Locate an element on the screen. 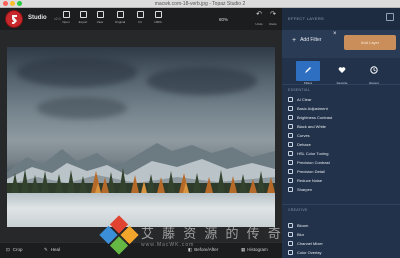 The height and width of the screenshot is (258, 400). curves-icon is located at coordinates (290, 136).